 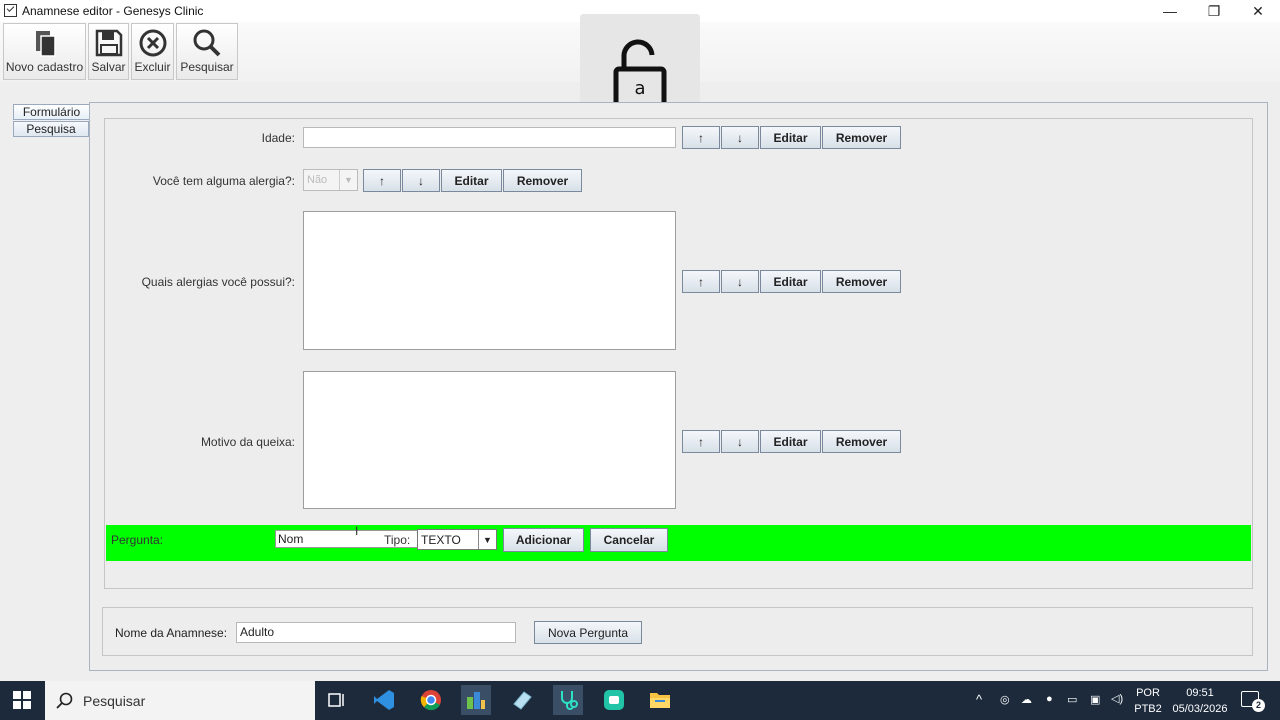 I want to click on stethoscope-icon, so click(x=568, y=700).